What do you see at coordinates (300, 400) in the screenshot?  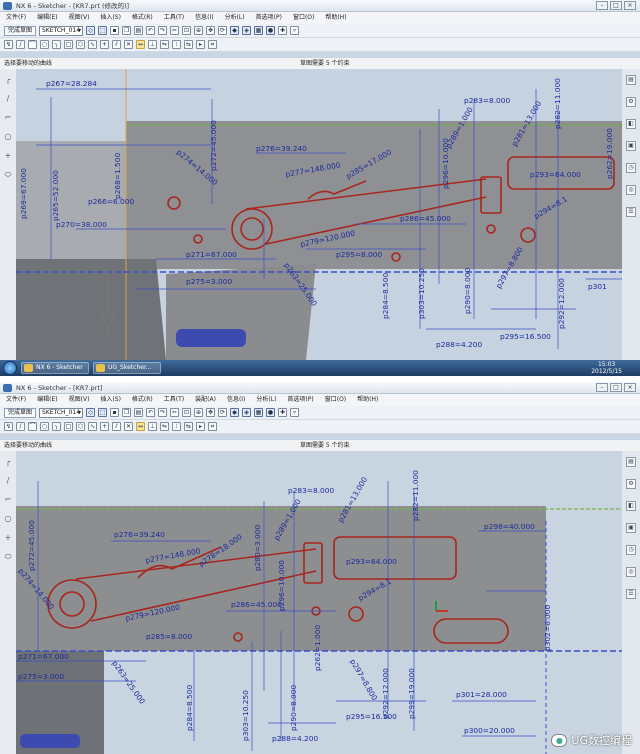 I see `menu-preferences: 首选项(P)` at bounding box center [300, 400].